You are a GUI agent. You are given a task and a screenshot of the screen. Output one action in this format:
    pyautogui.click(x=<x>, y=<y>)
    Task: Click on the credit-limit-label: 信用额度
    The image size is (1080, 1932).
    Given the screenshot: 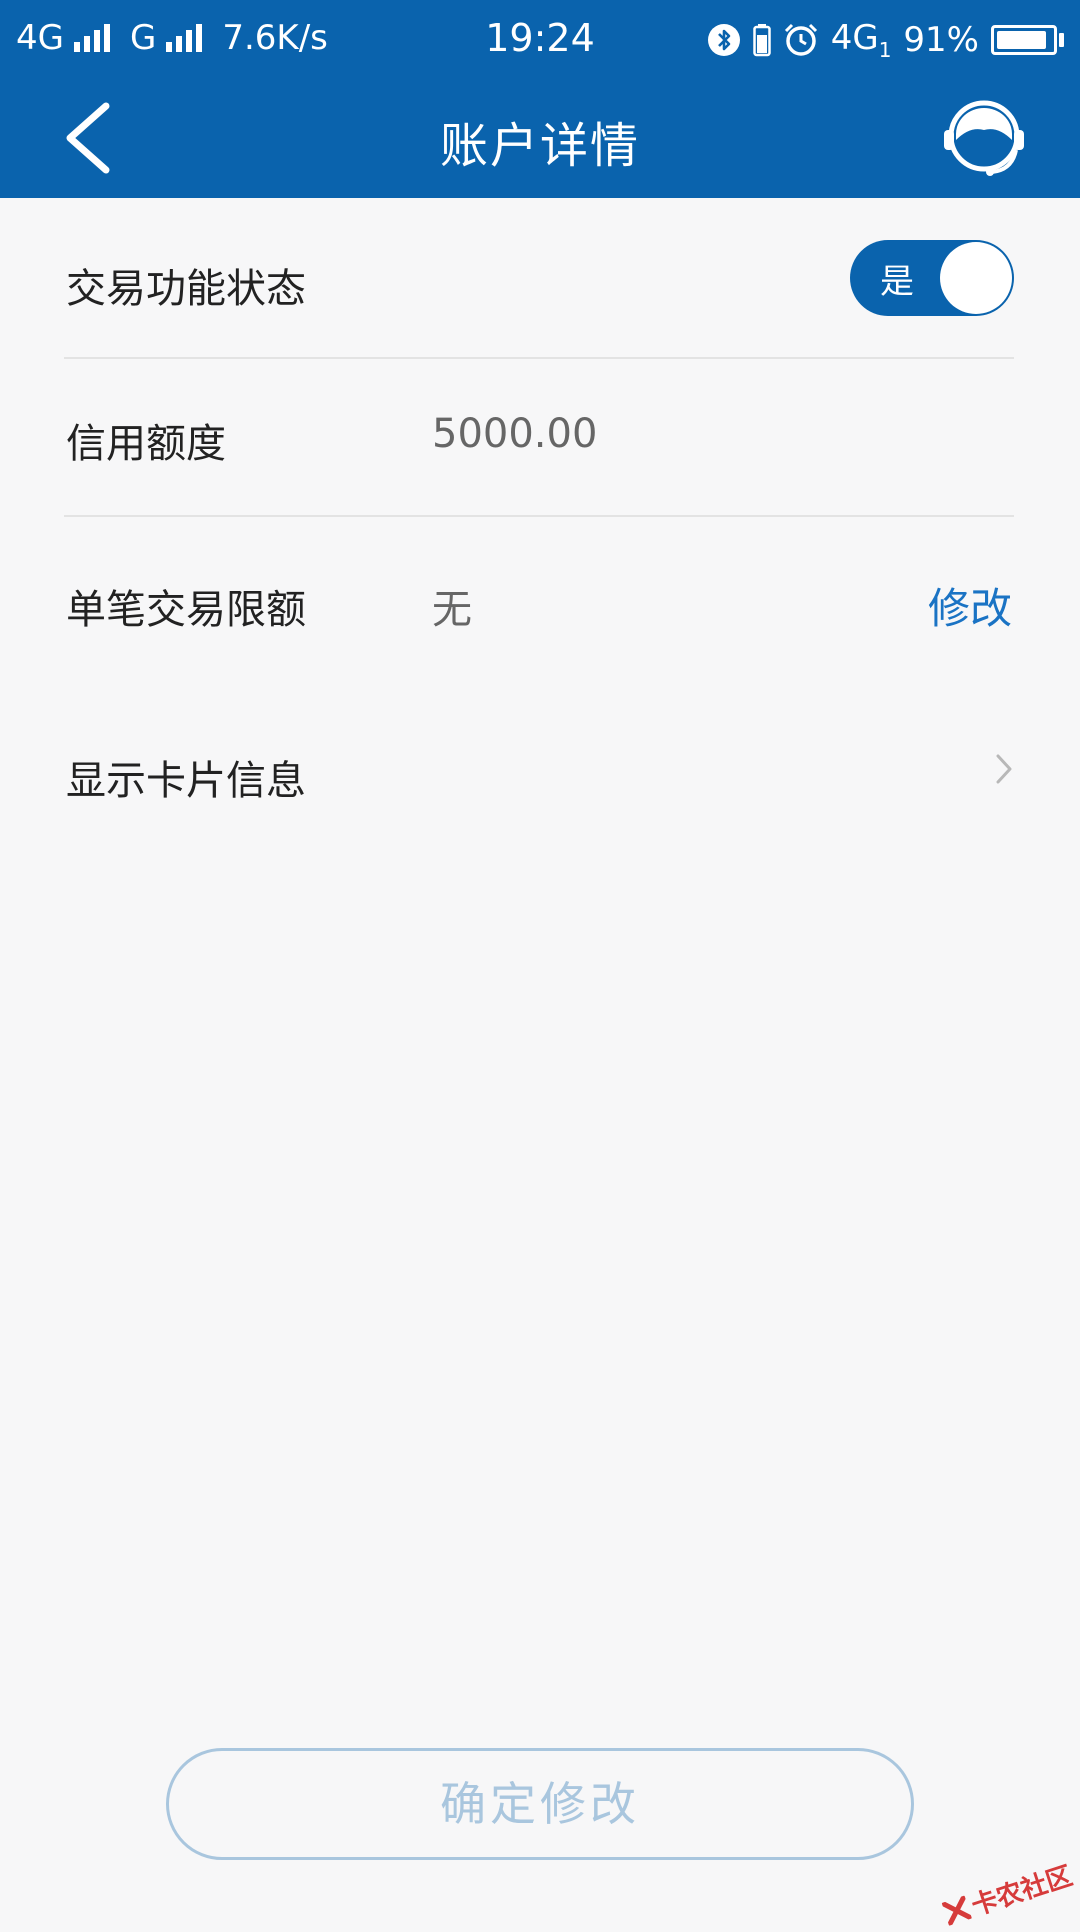 What is the action you would take?
    pyautogui.click(x=146, y=444)
    